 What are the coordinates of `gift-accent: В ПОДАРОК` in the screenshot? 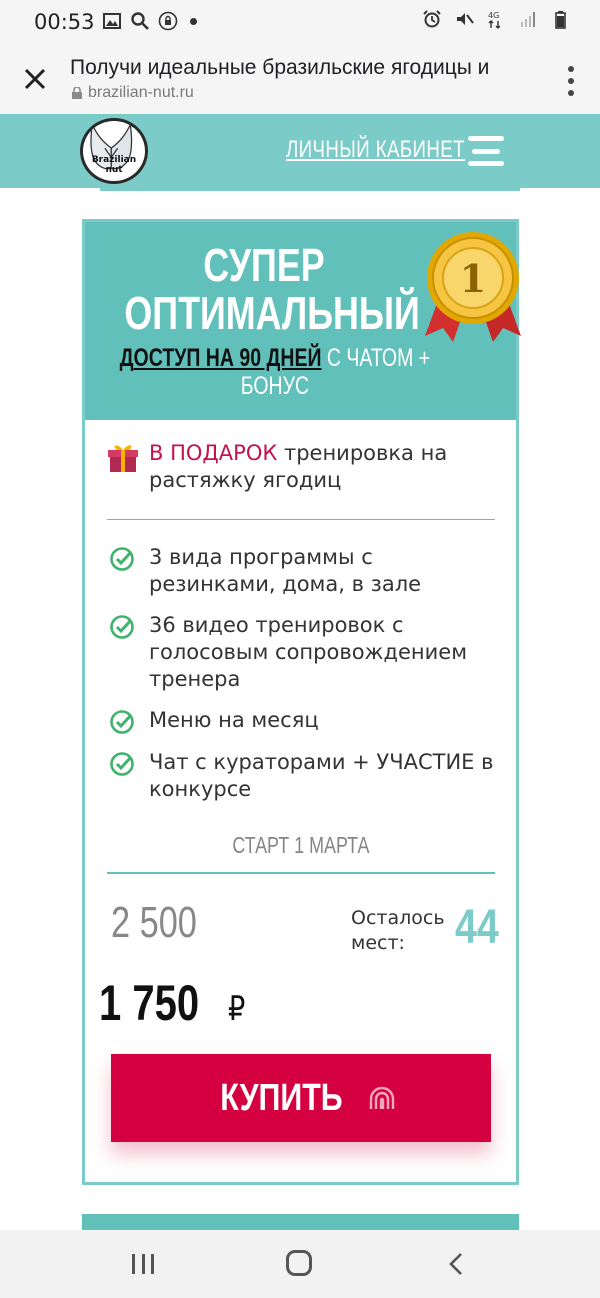 It's located at (213, 453).